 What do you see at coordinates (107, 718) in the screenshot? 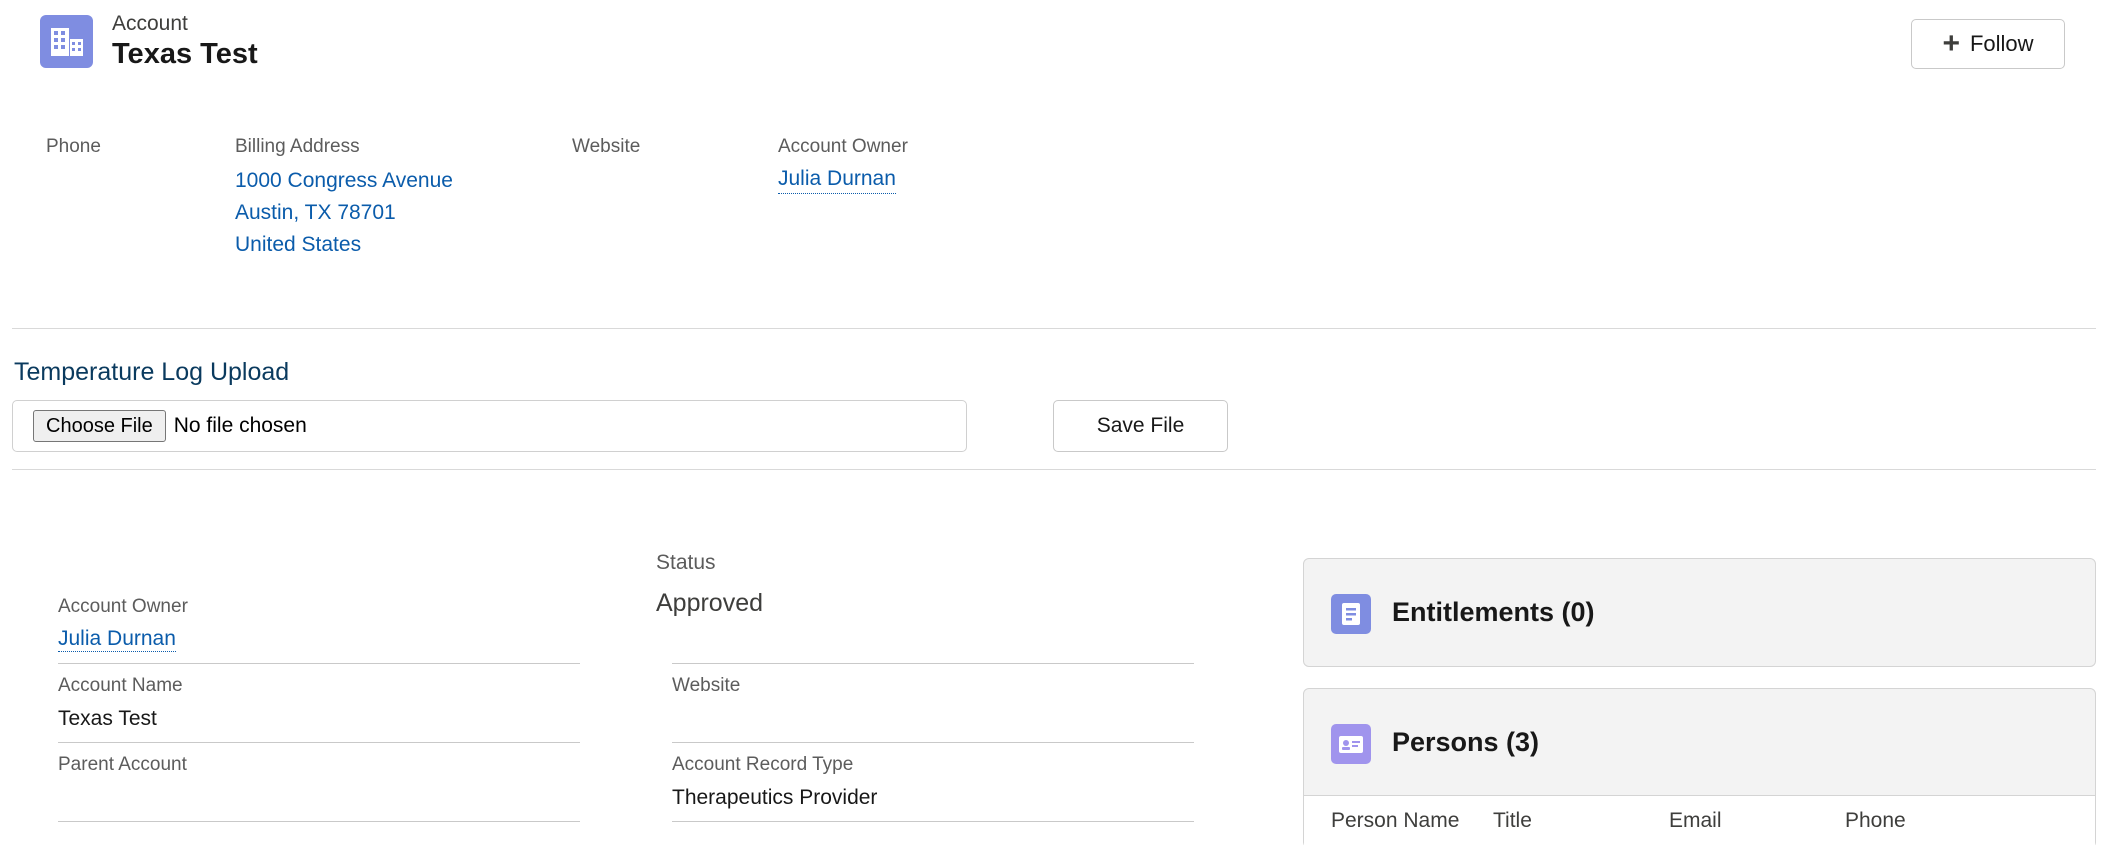
I see `account-name-value: Texas Test` at bounding box center [107, 718].